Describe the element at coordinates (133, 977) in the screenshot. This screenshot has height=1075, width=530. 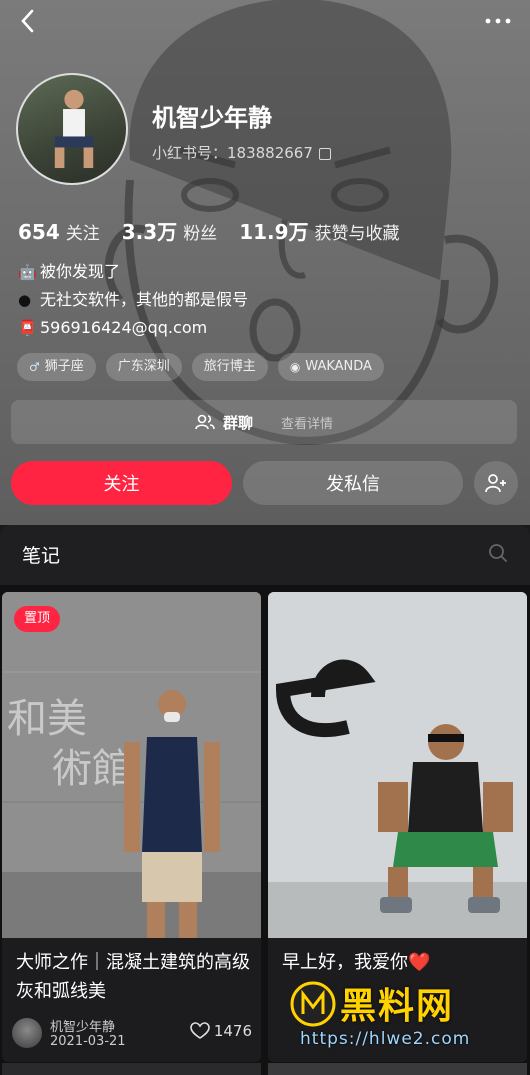
I see `note-title: 大师之作｜混凝土建筑的高级灰和弧线美` at that location.